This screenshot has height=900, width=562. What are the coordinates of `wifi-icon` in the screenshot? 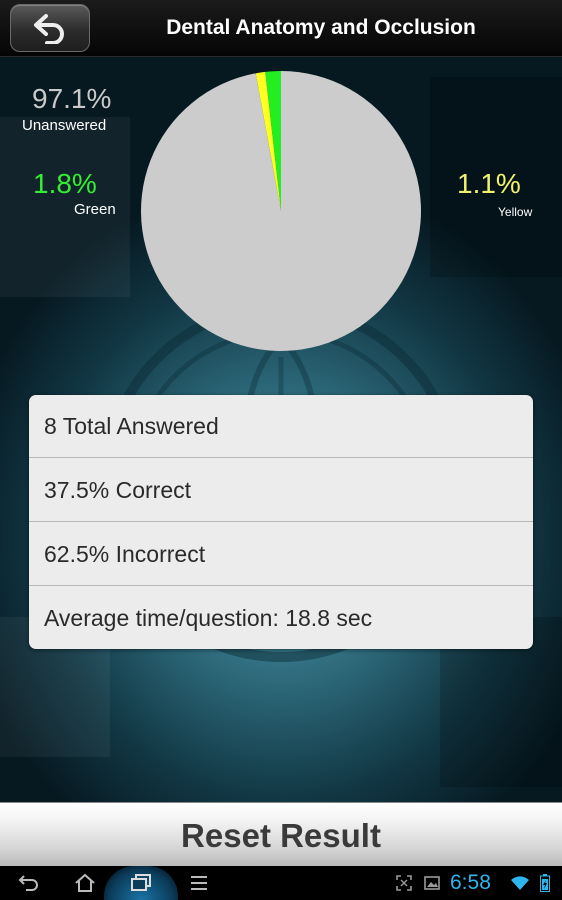 It's located at (520, 883).